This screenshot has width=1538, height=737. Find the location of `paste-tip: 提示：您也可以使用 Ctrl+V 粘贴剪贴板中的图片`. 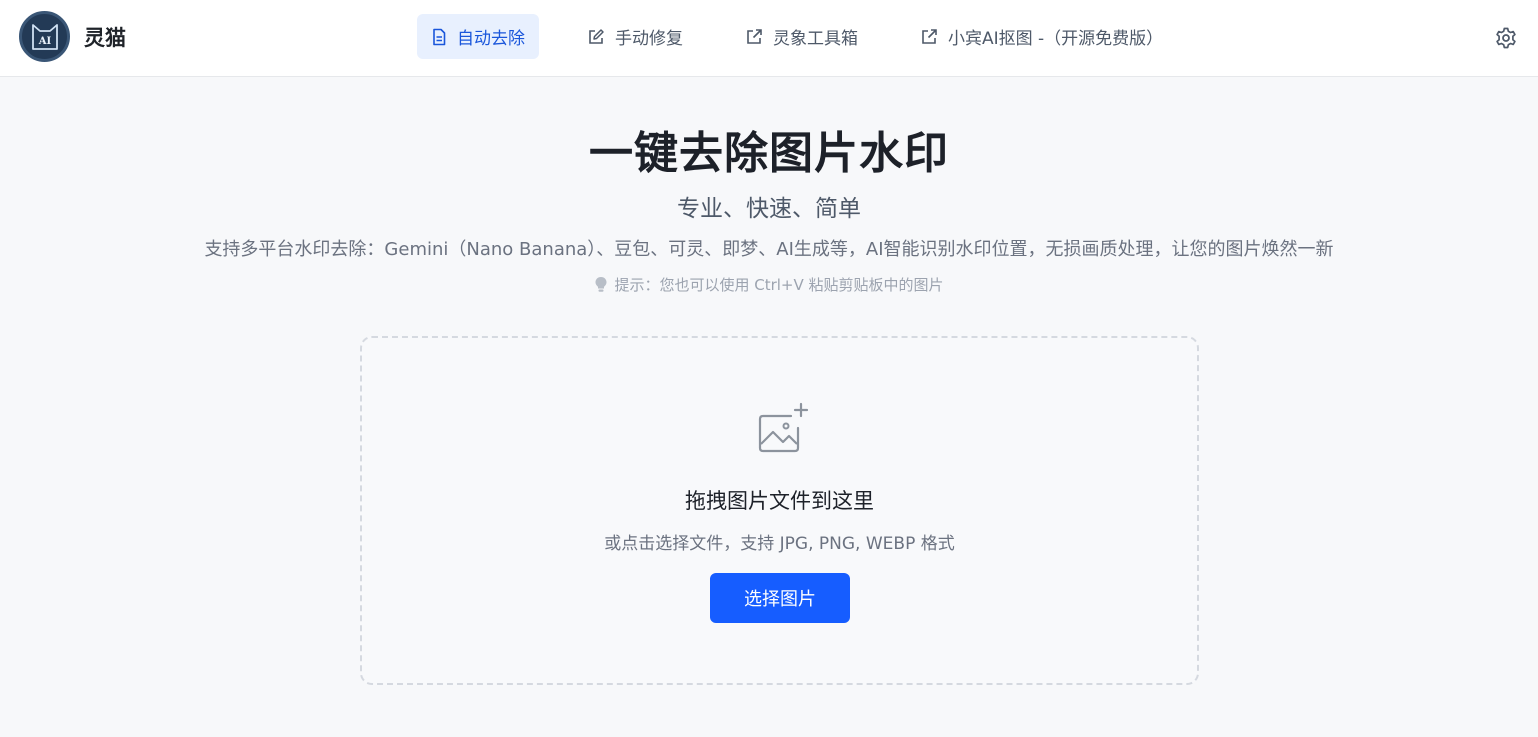

paste-tip: 提示：您也可以使用 Ctrl+V 粘贴剪贴板中的图片 is located at coordinates (769, 284).